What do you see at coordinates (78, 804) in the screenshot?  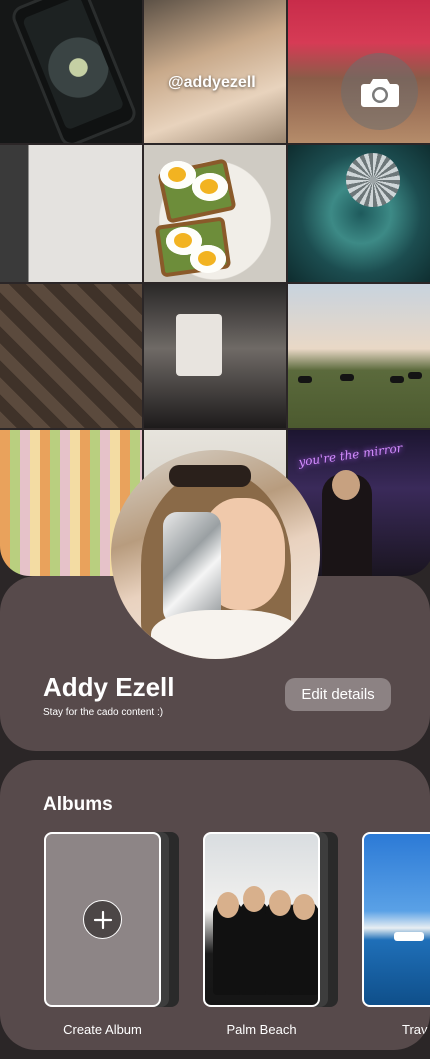 I see `albums-title: Albums` at bounding box center [78, 804].